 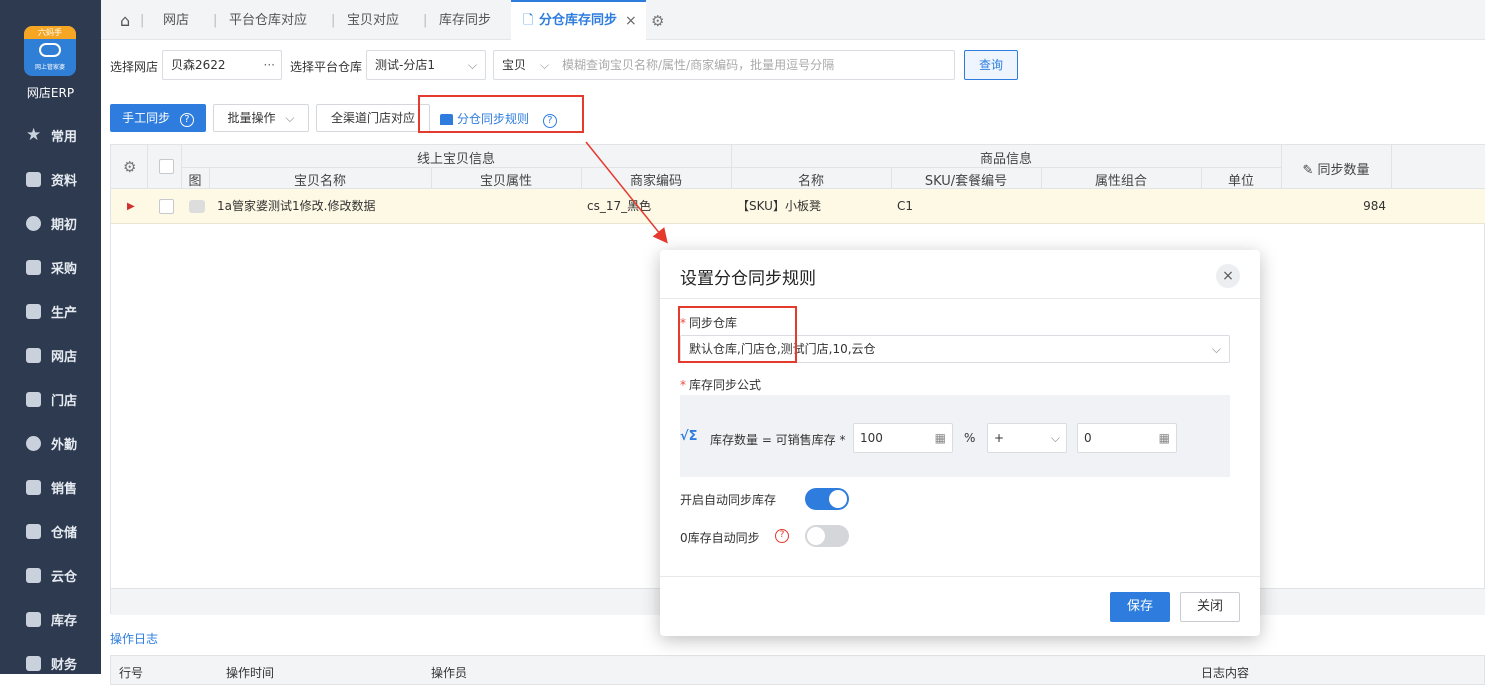 What do you see at coordinates (827, 499) in the screenshot?
I see `auto-sync-toggle` at bounding box center [827, 499].